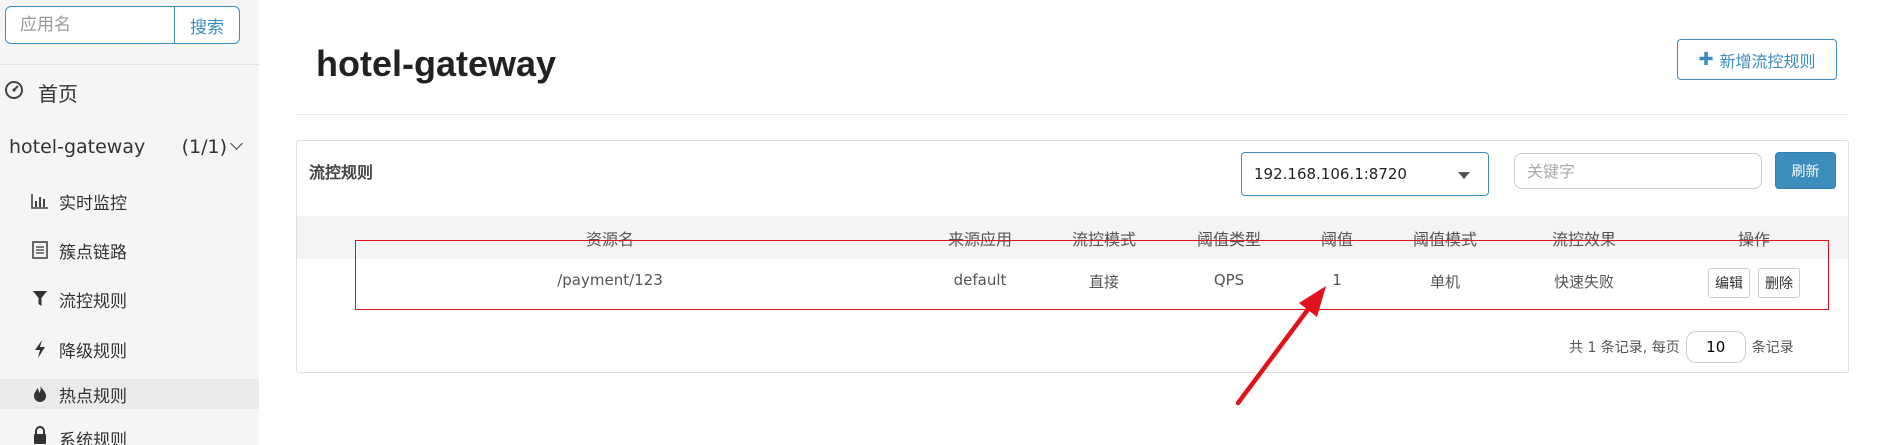 The height and width of the screenshot is (445, 1881). Describe the element at coordinates (341, 172) in the screenshot. I see `panel-title: 流控规则` at that location.